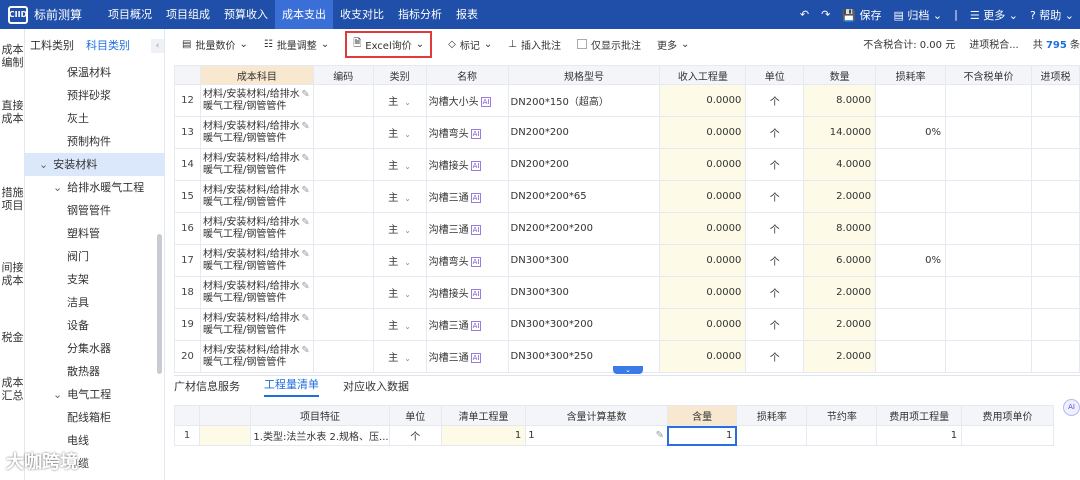 This screenshot has height=480, width=1080. What do you see at coordinates (840, 260) in the screenshot?
I see `quantity-cell: 6.0000` at bounding box center [840, 260].